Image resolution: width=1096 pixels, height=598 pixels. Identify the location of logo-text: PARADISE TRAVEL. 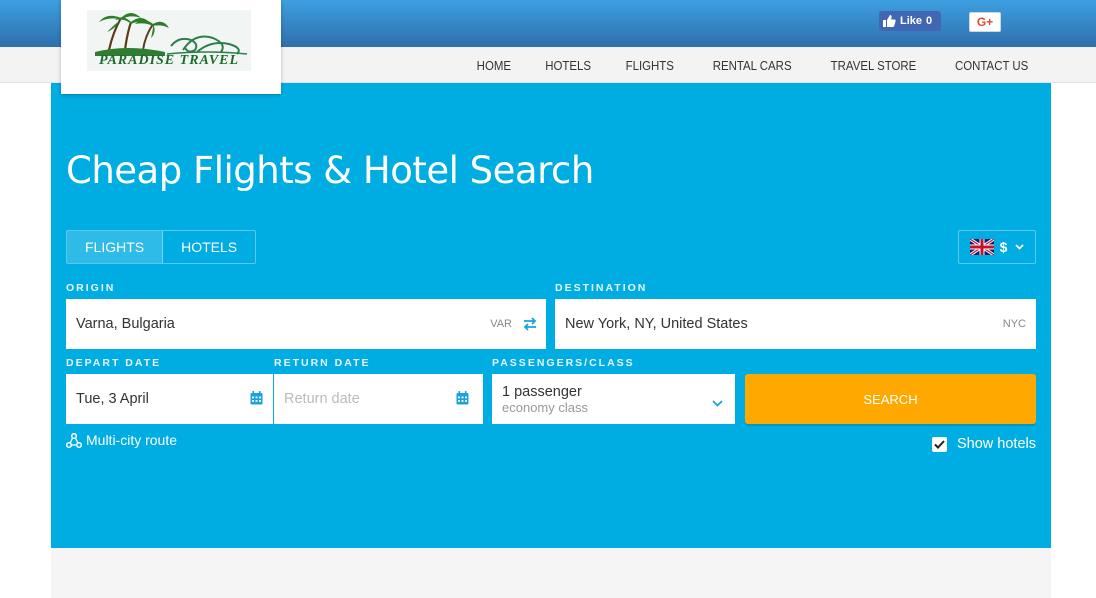
(169, 60).